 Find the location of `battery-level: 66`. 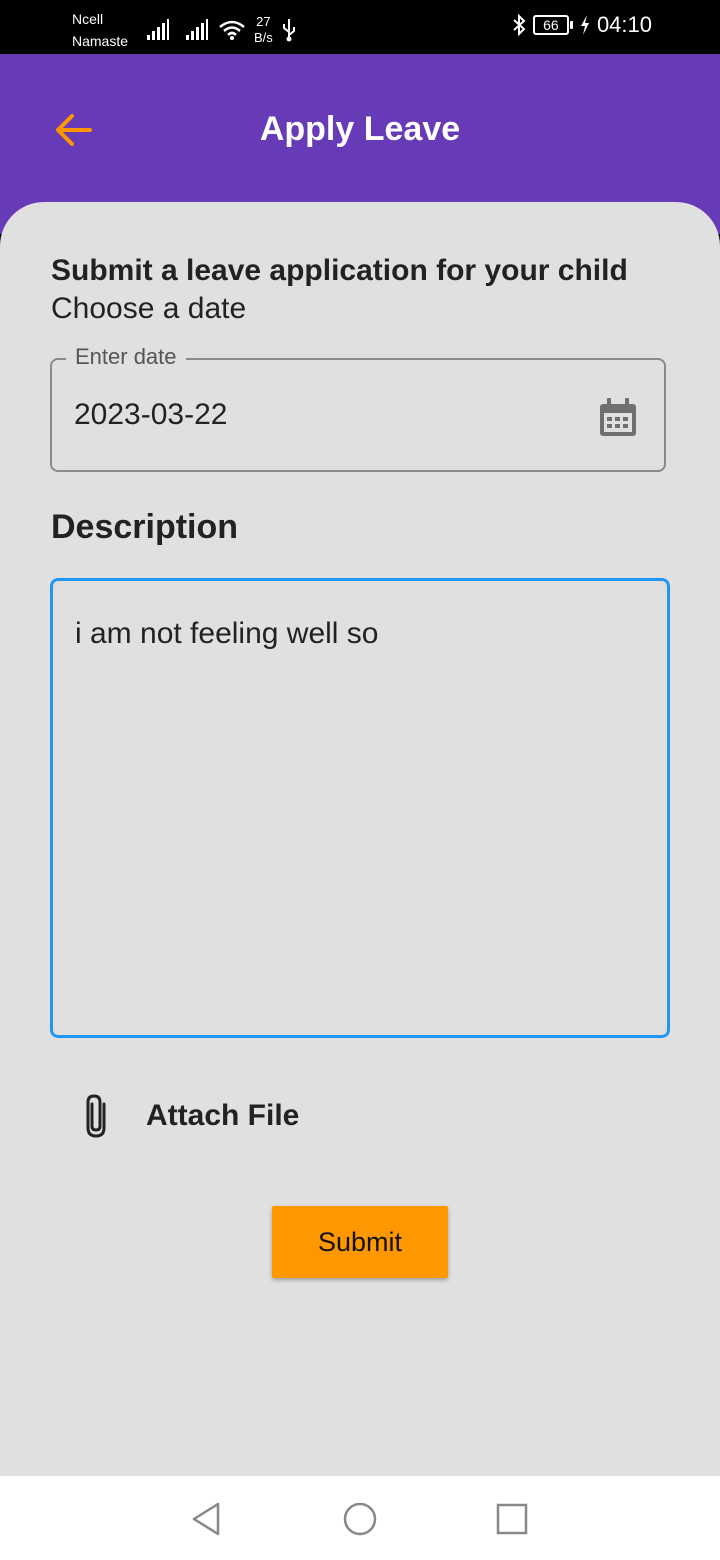

battery-level: 66 is located at coordinates (551, 25).